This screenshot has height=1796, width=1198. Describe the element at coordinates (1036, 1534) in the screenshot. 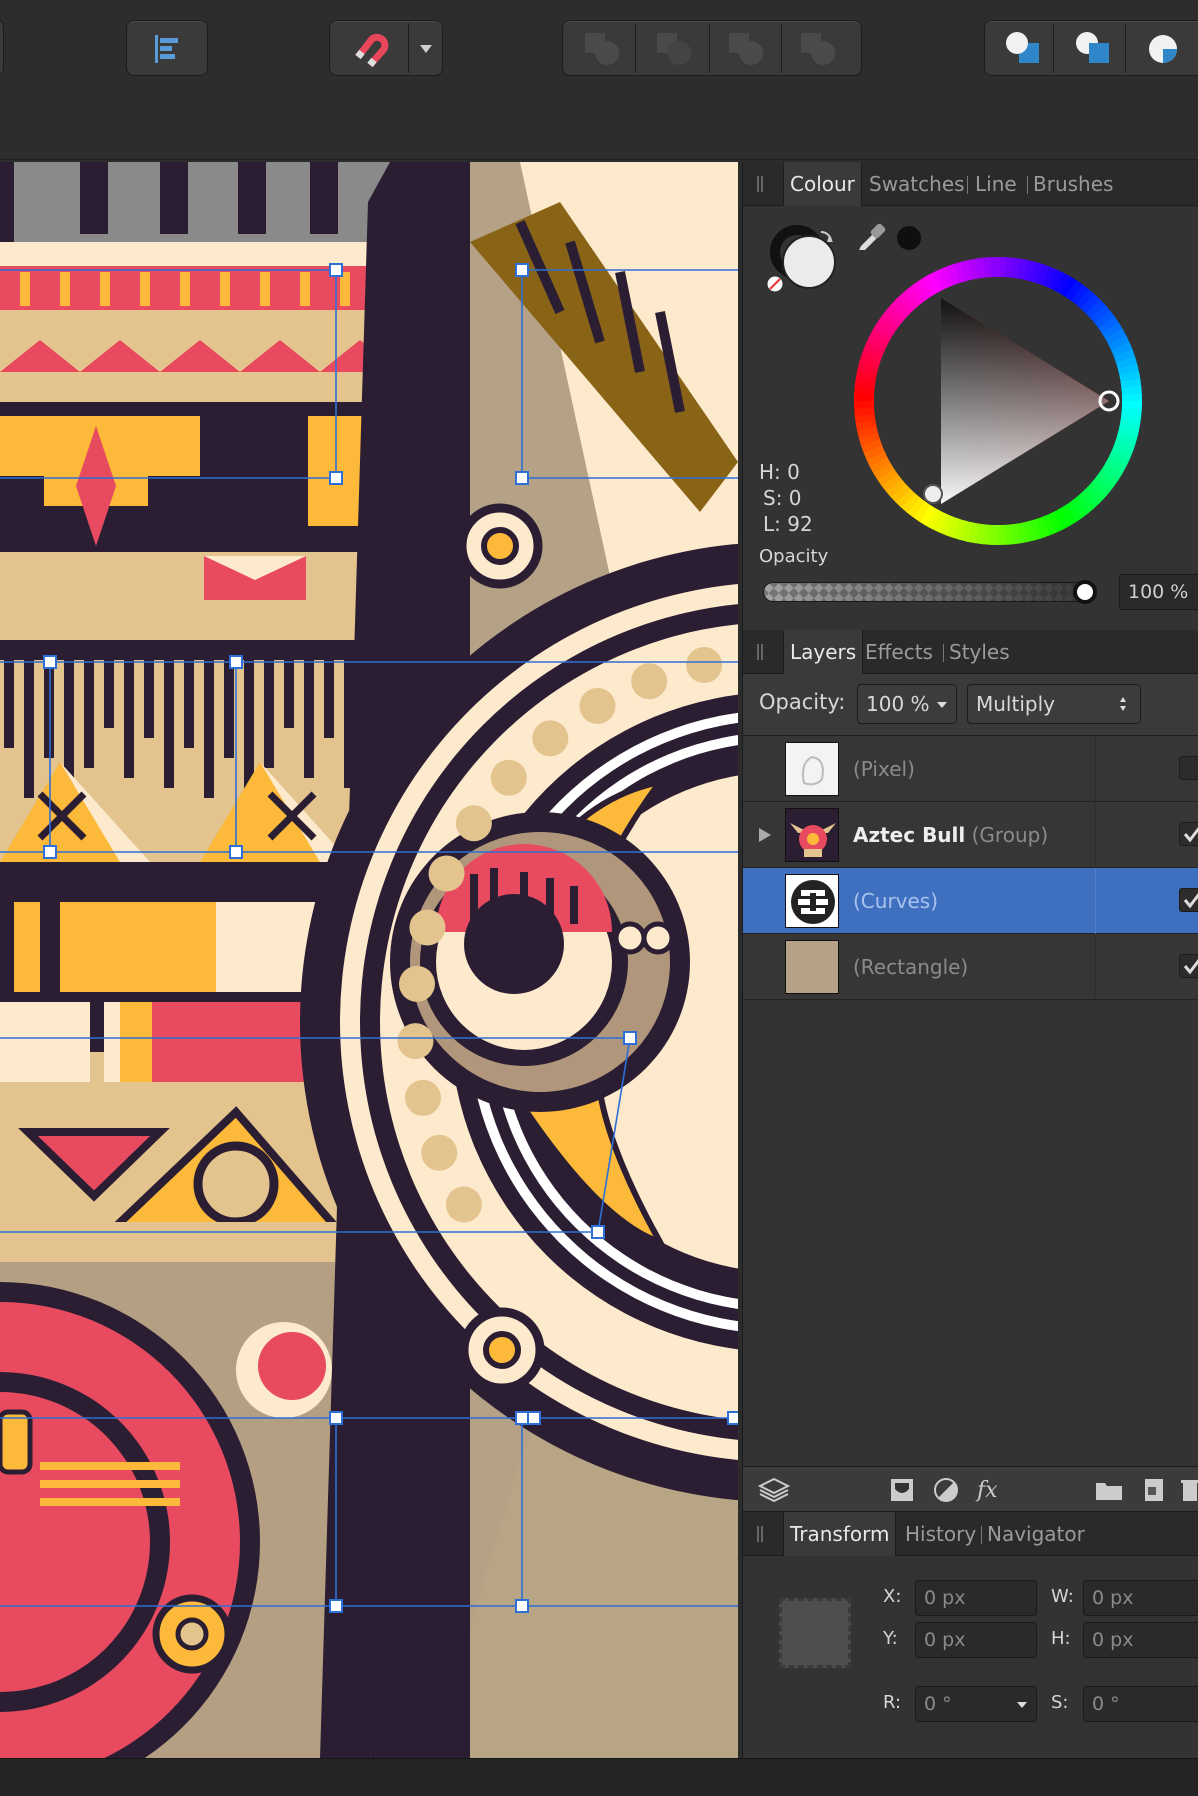

I see `tab-navigator: Navigator` at that location.